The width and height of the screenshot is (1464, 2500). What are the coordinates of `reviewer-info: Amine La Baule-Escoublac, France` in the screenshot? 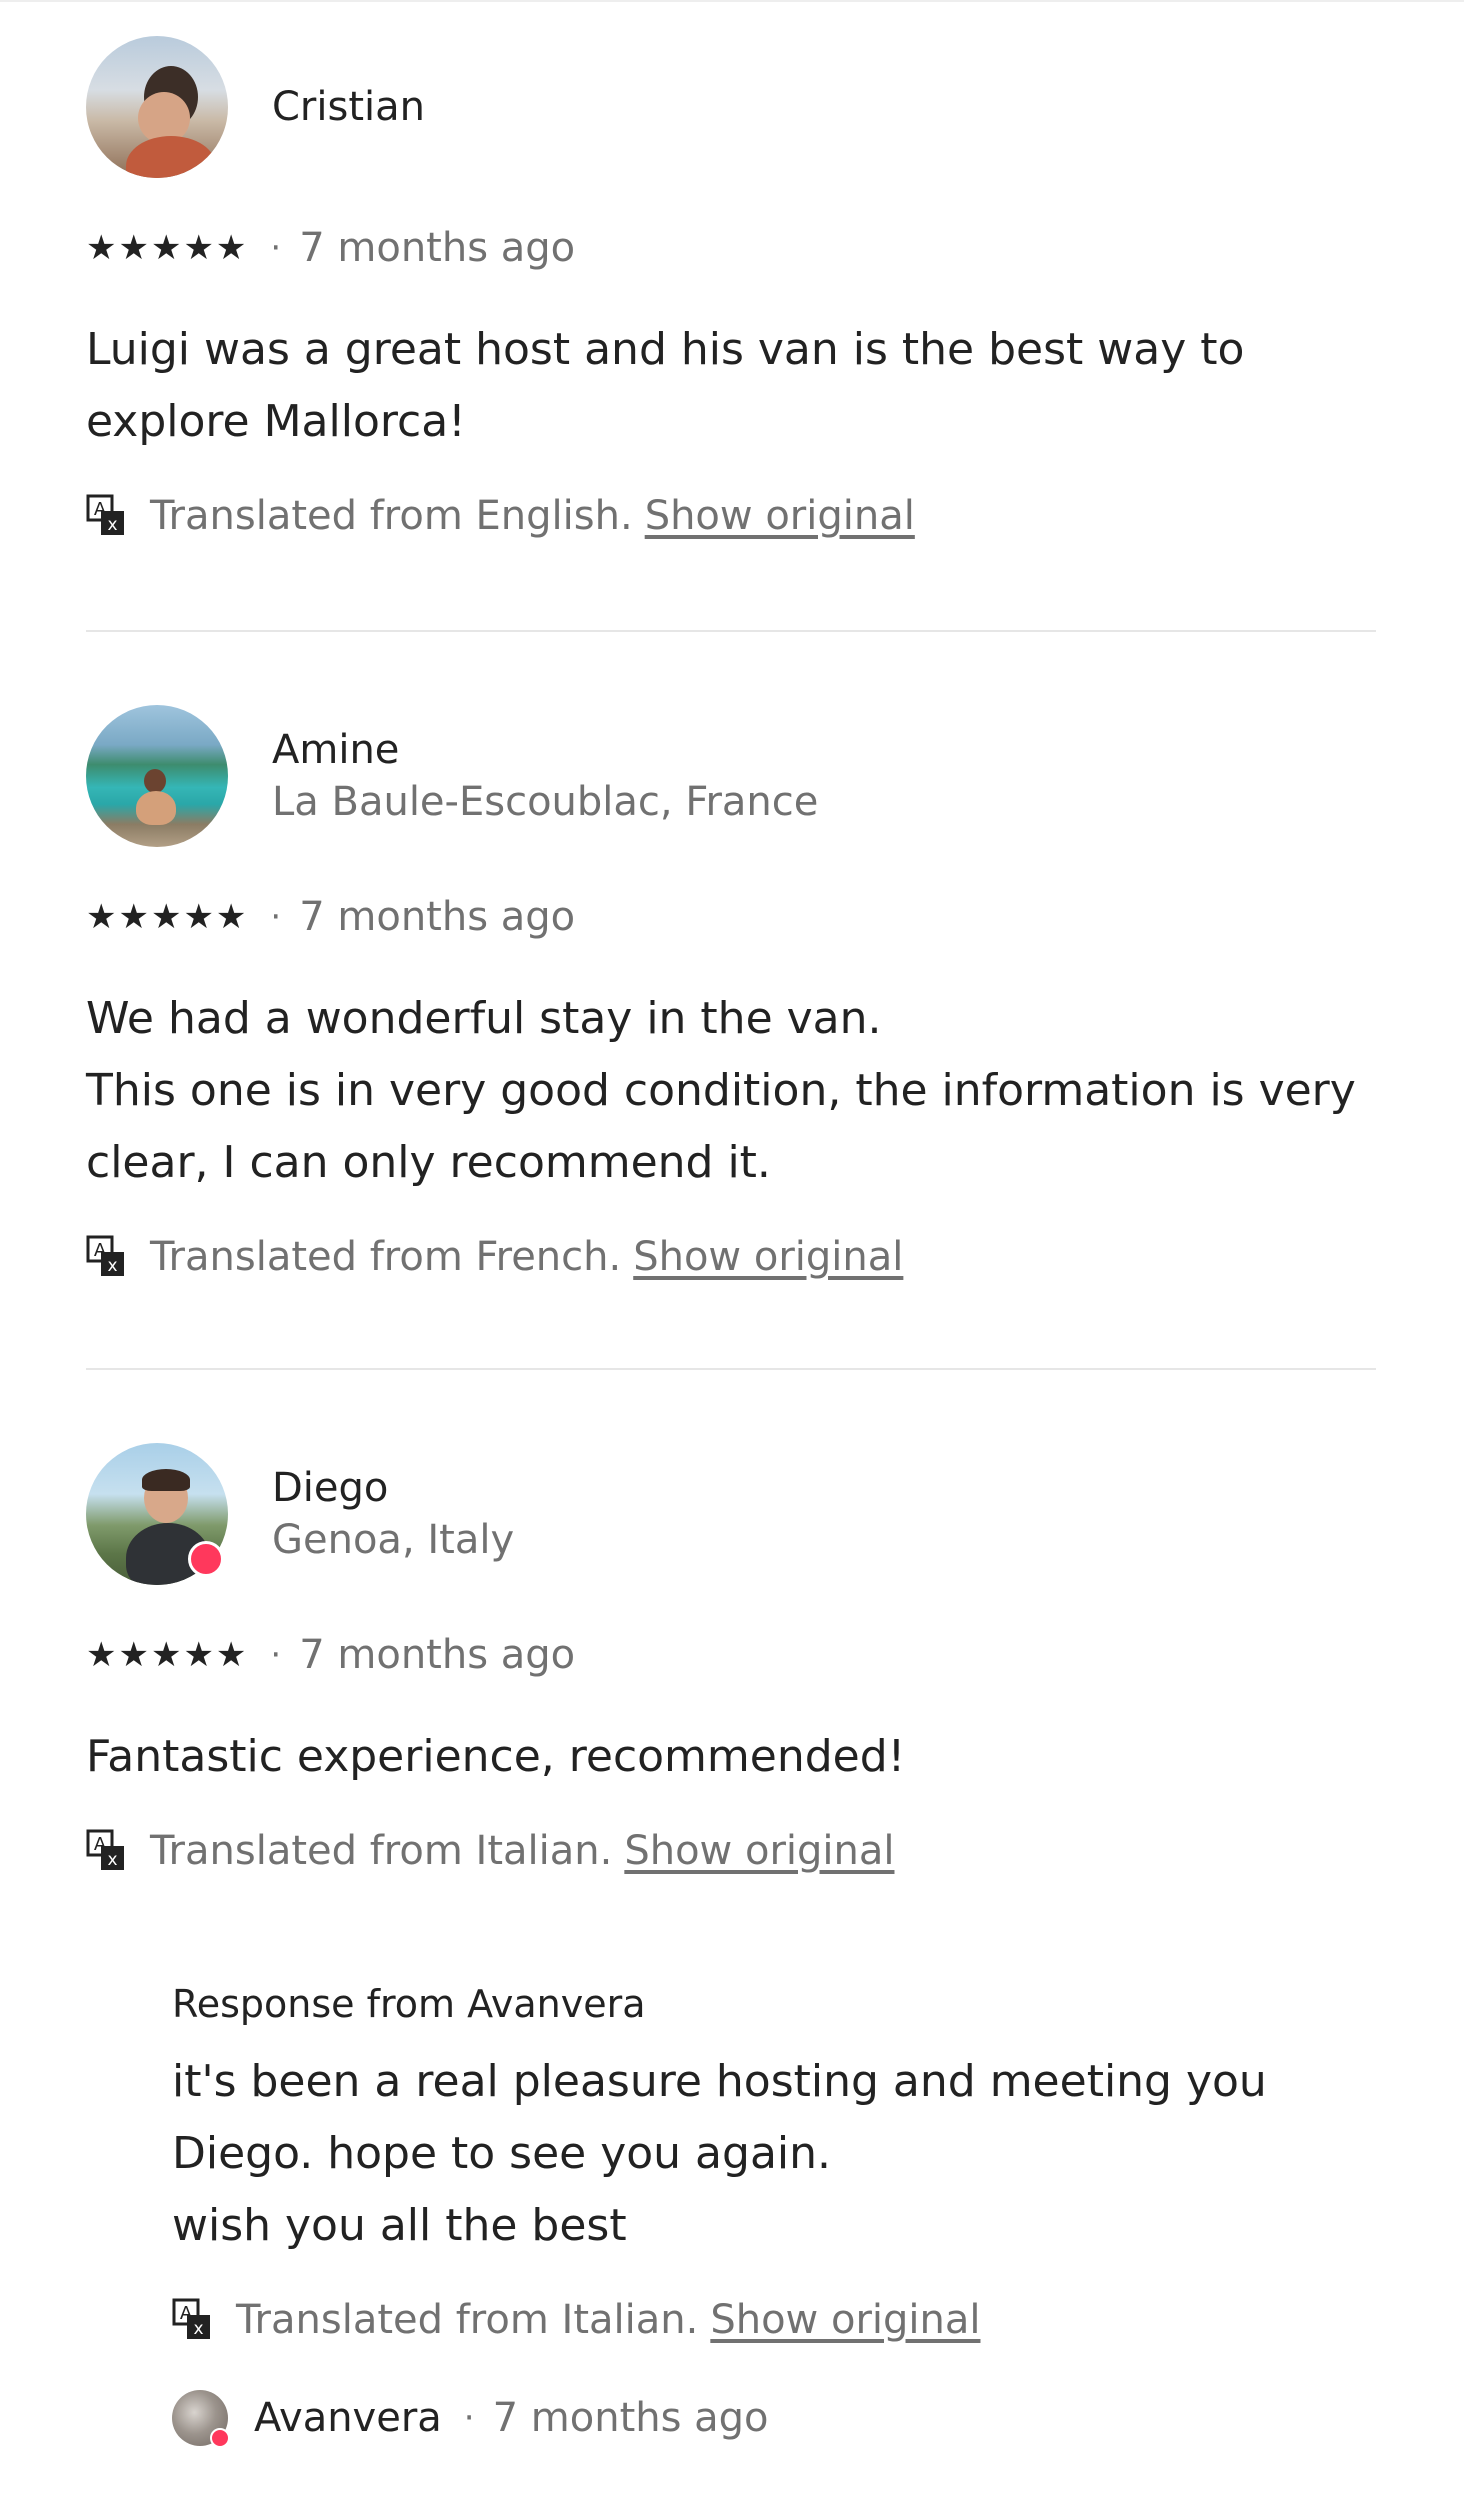 It's located at (545, 776).